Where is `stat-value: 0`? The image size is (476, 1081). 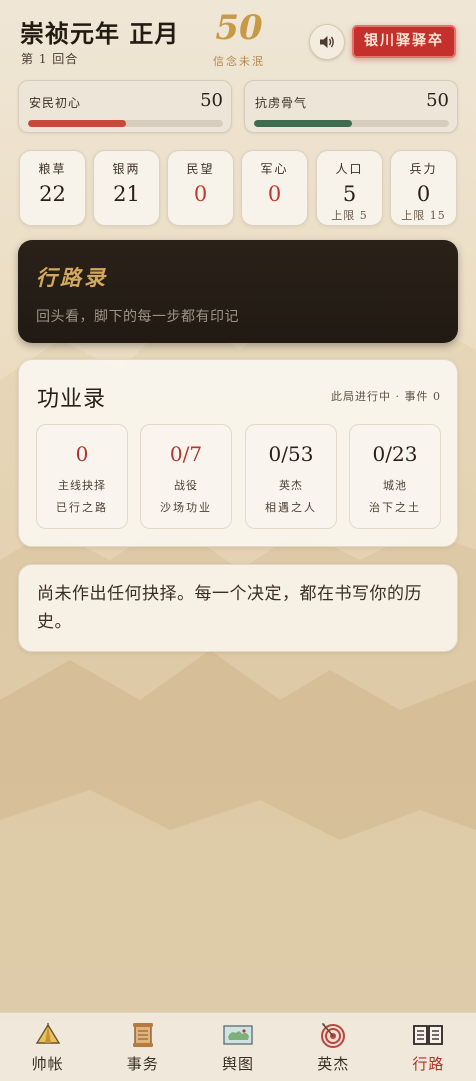 stat-value: 0 is located at coordinates (82, 454).